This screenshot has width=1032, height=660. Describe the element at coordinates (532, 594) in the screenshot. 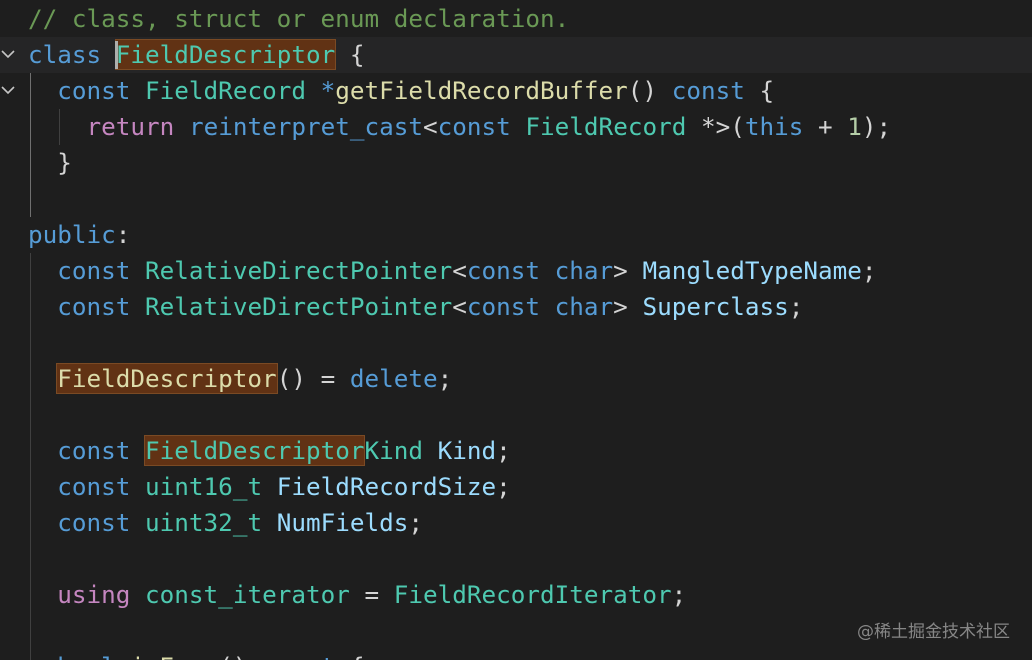

I see `code-token: FieldRecordIterator` at that location.